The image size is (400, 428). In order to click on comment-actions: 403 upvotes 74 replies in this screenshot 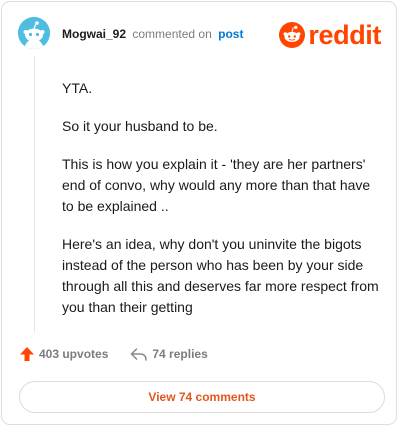, I will do `click(113, 354)`.